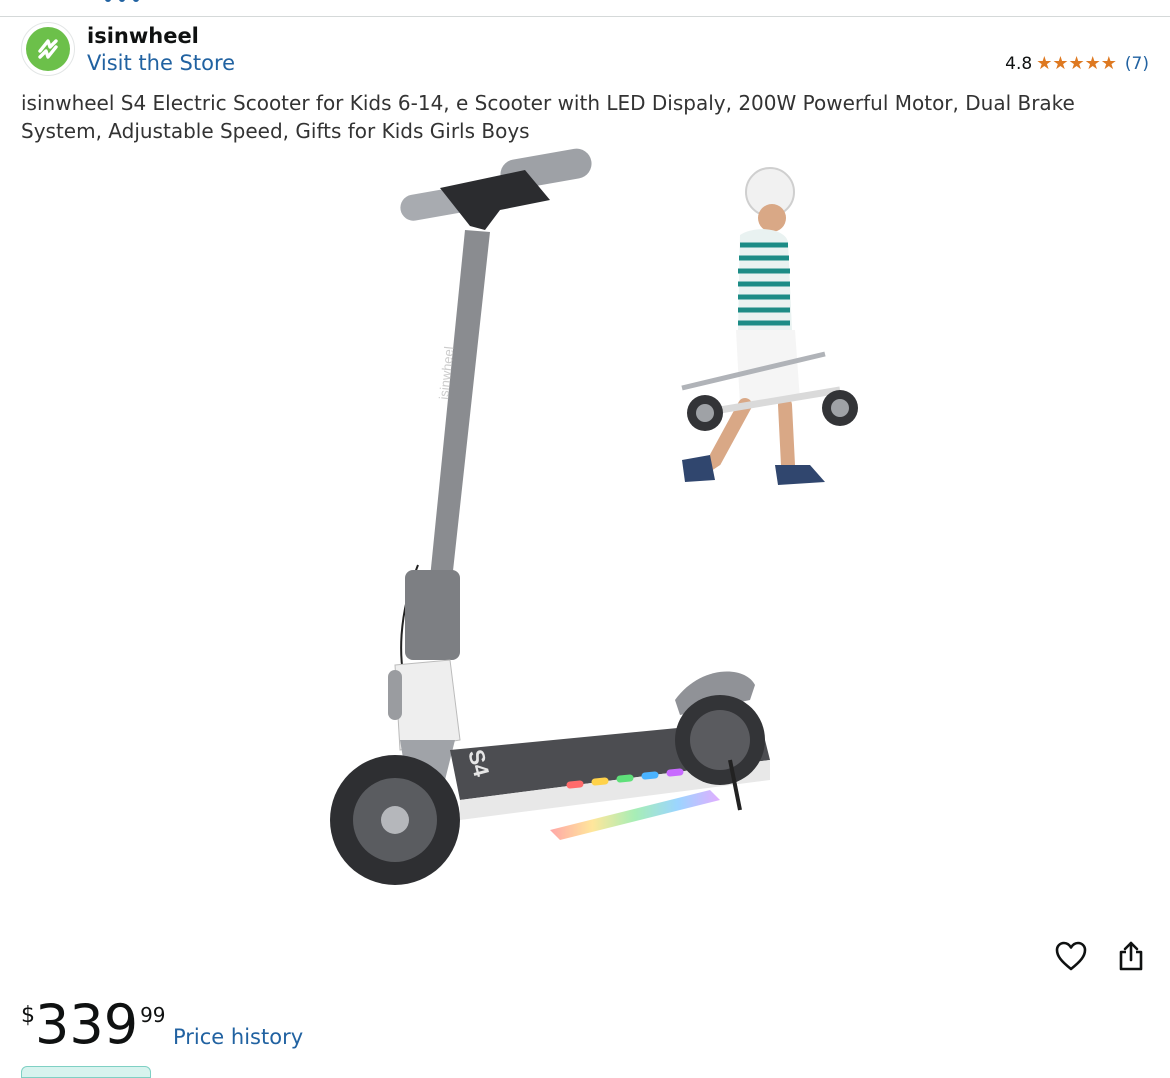  Describe the element at coordinates (86, 1072) in the screenshot. I see `next-section-cutoff` at that location.